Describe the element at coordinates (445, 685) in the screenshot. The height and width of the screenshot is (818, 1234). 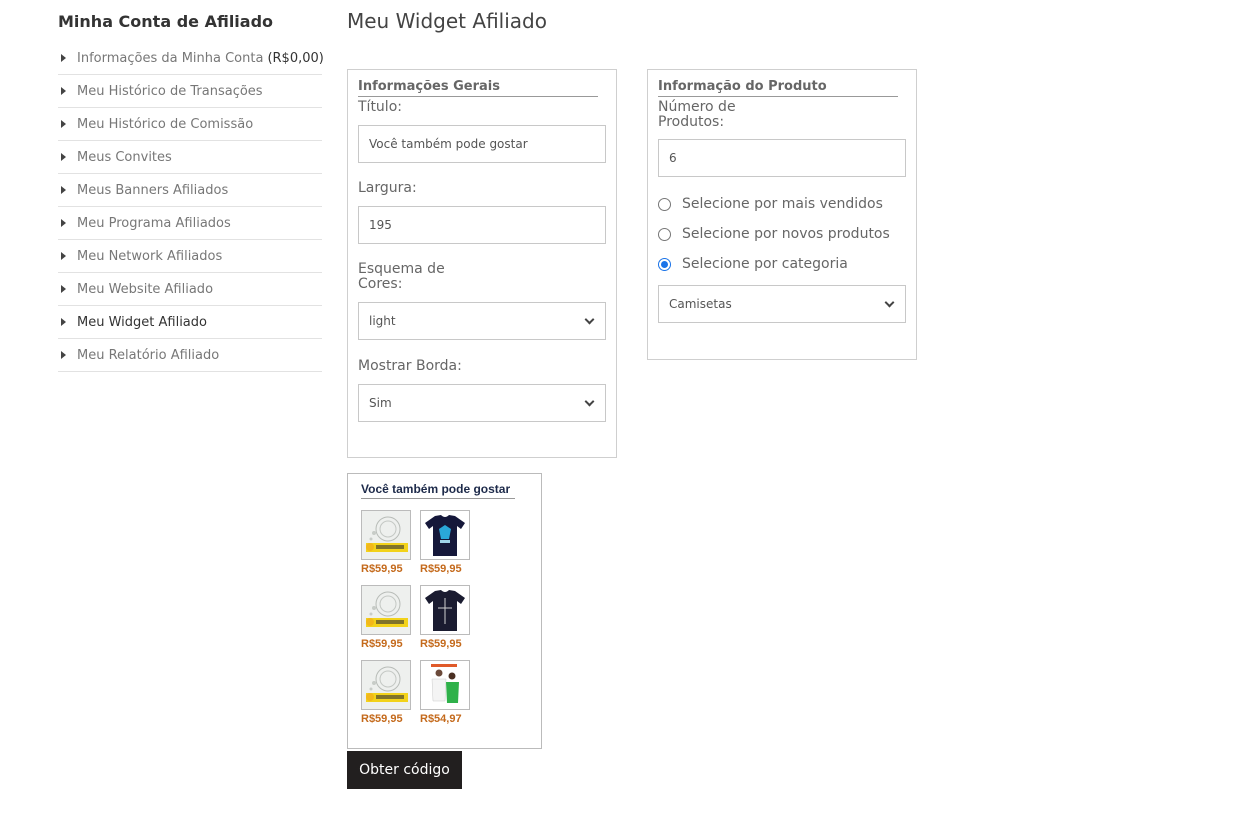
I see `couple-tshirt-image` at that location.